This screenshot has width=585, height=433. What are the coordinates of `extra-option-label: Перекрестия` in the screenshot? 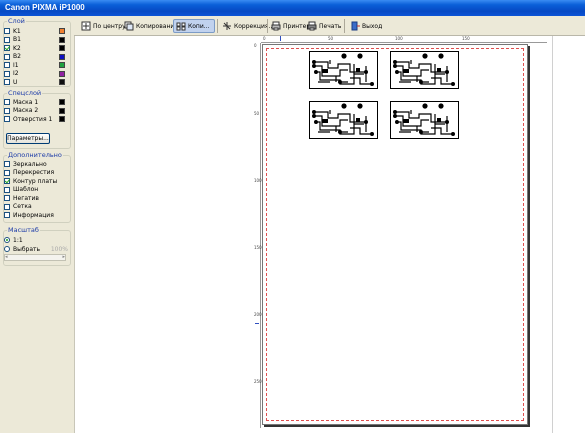 It's located at (34, 172).